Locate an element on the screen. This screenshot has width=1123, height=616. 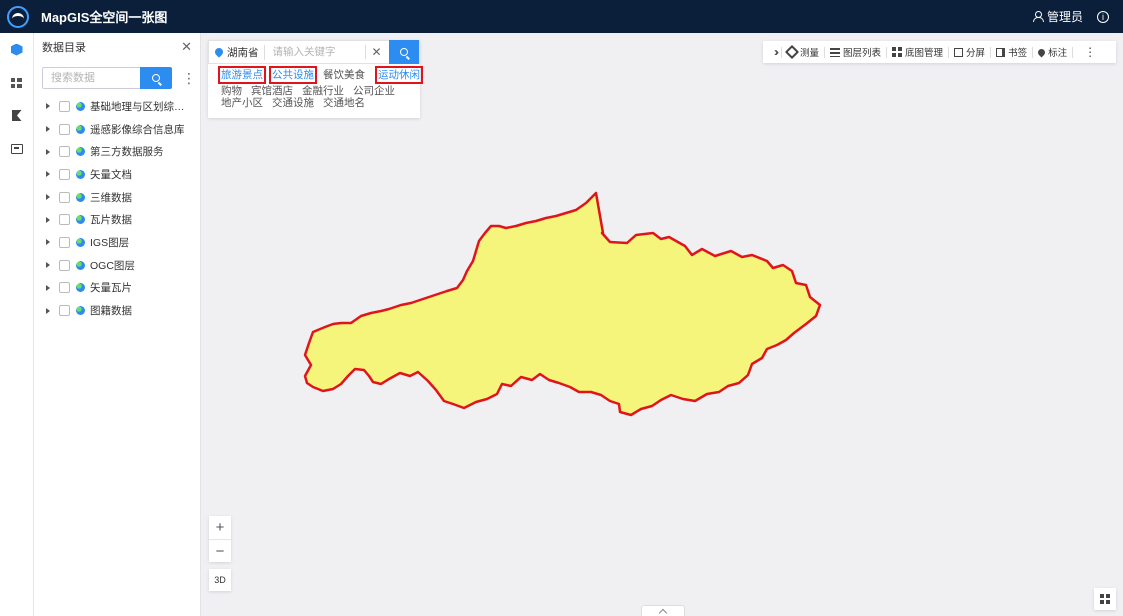
region-selector: 湖南省 is located at coordinates (246, 52).